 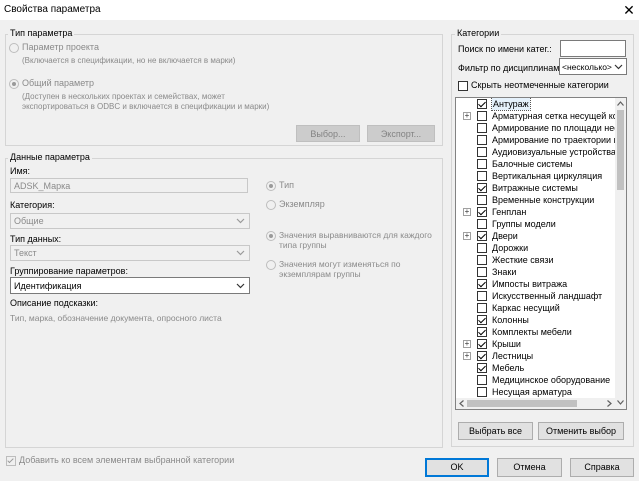 What do you see at coordinates (553, 152) in the screenshot?
I see `category-label: Аудиовизуальные устройства` at bounding box center [553, 152].